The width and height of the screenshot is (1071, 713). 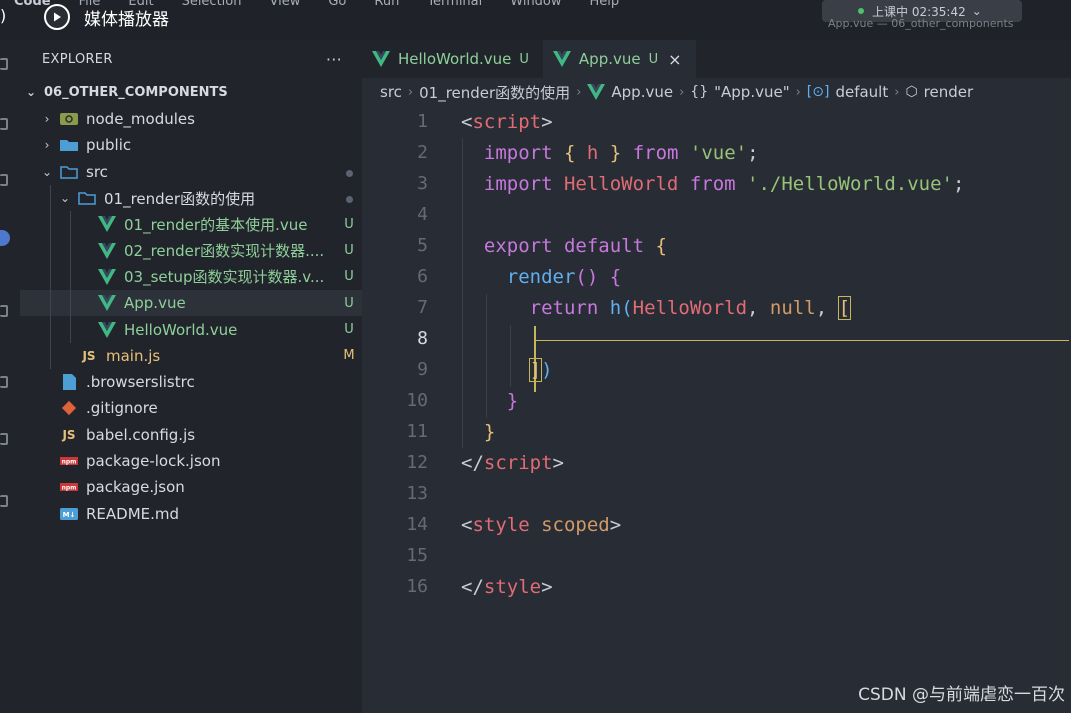 What do you see at coordinates (4, 311) in the screenshot?
I see `debug-icon` at bounding box center [4, 311].